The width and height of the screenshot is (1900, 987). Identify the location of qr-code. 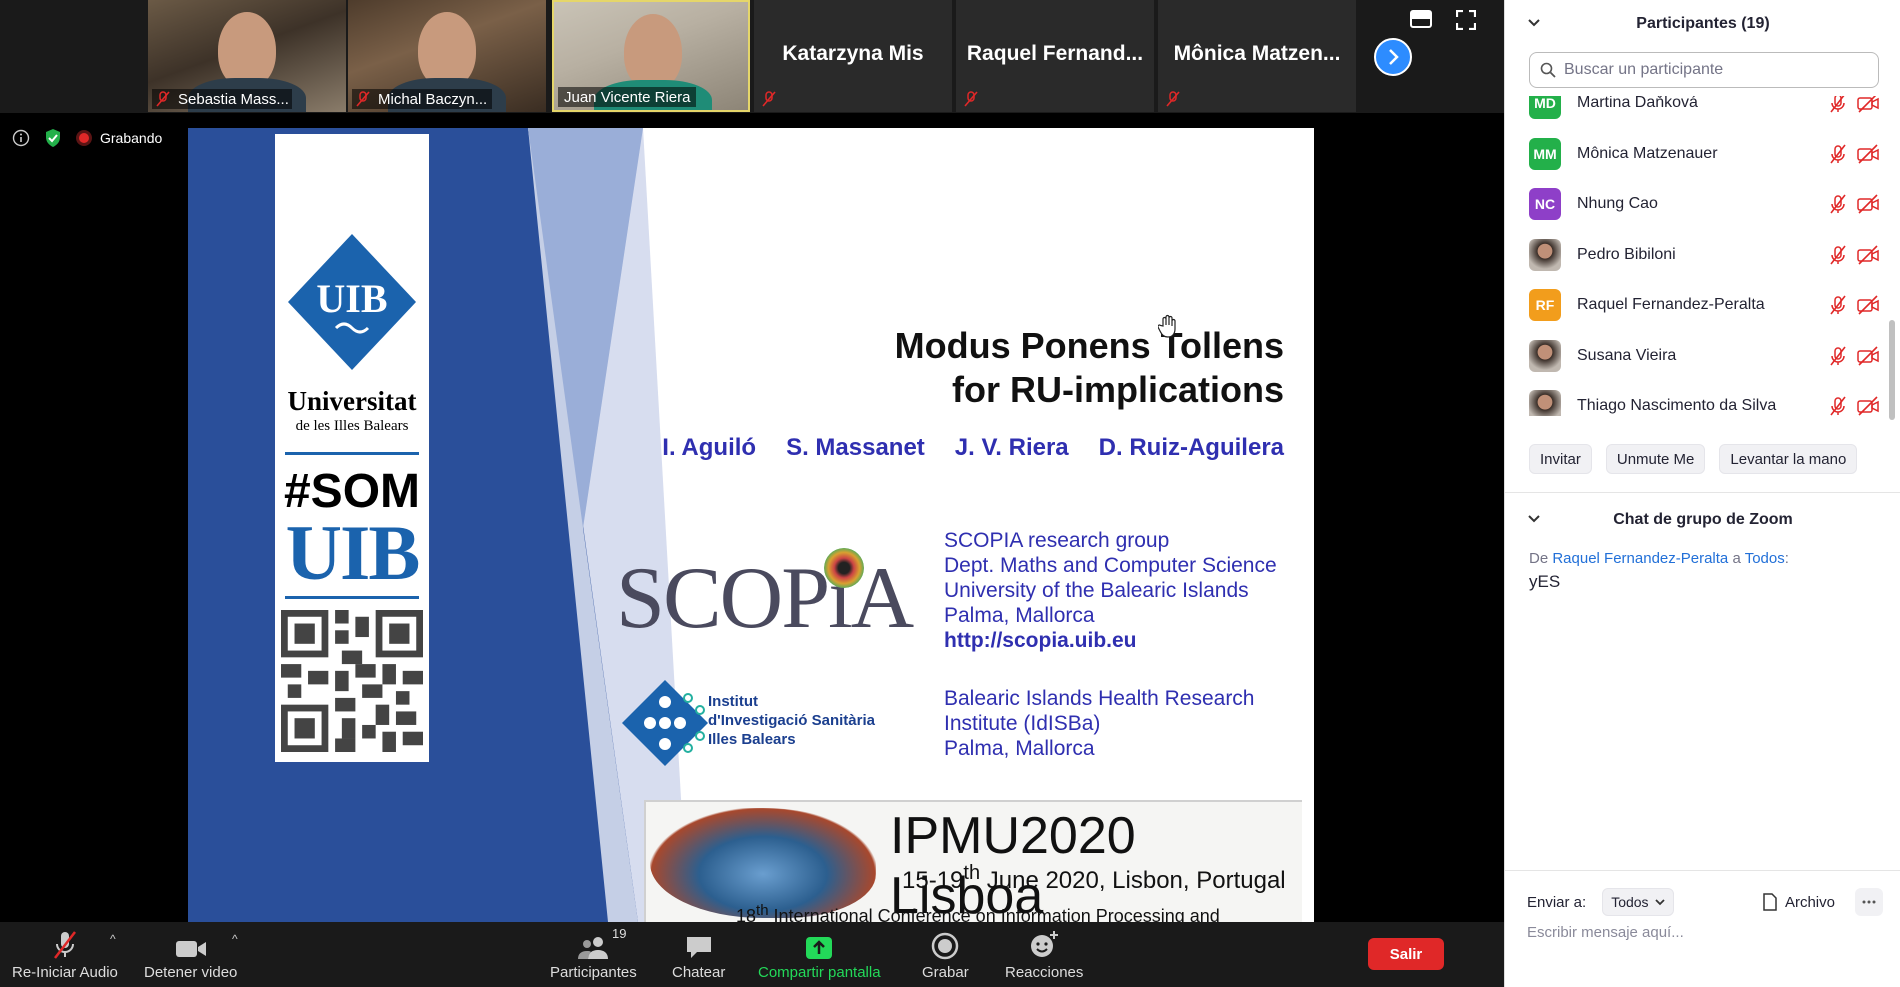
(352, 681).